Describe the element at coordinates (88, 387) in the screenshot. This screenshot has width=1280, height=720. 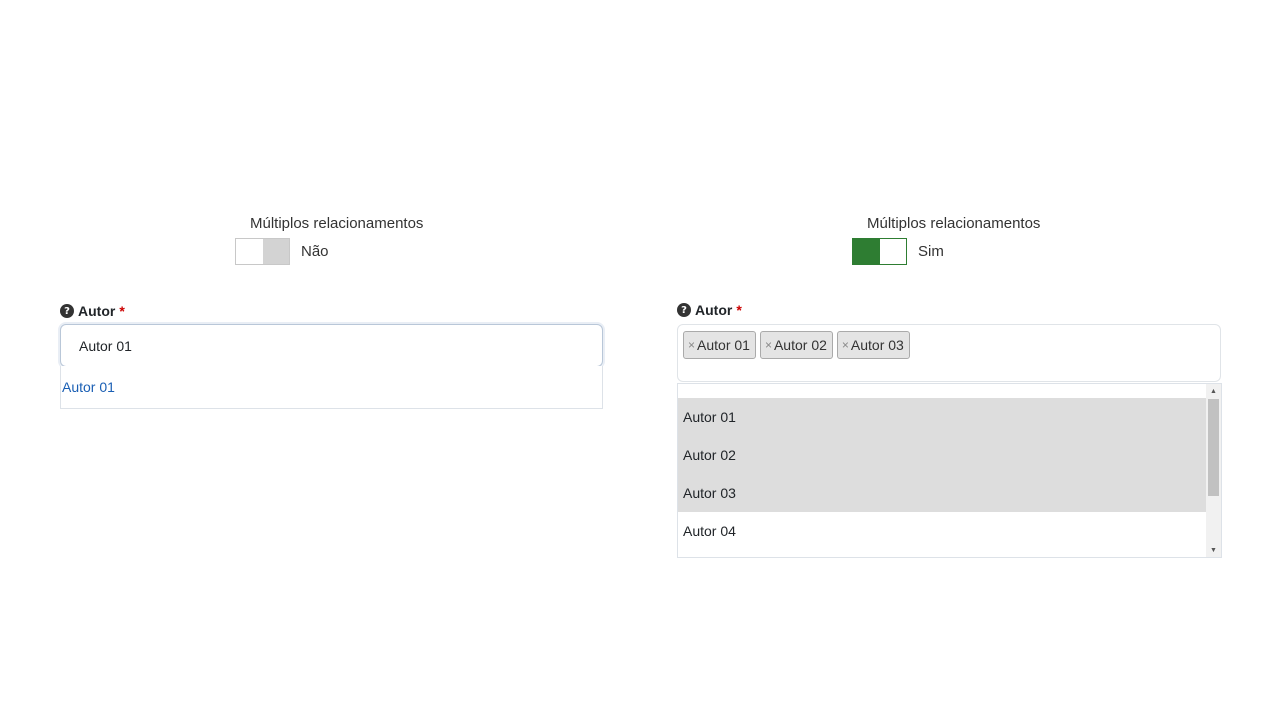
I see `dropdown-option: Autor 01` at that location.